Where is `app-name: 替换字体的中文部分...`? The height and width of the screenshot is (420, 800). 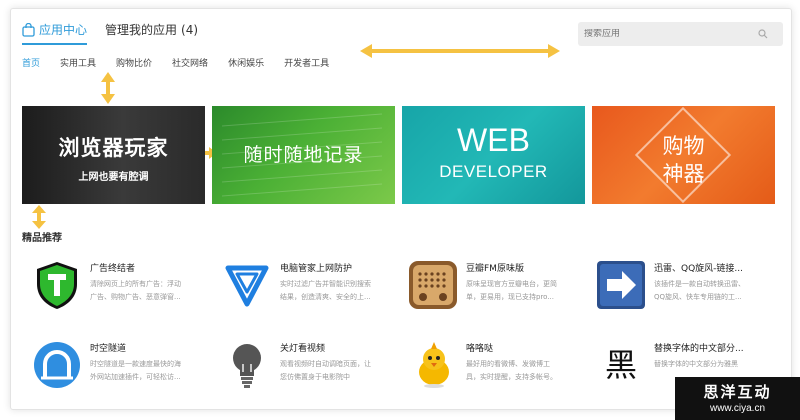
app-name: 替换字体的中文部分... is located at coordinates (699, 349).